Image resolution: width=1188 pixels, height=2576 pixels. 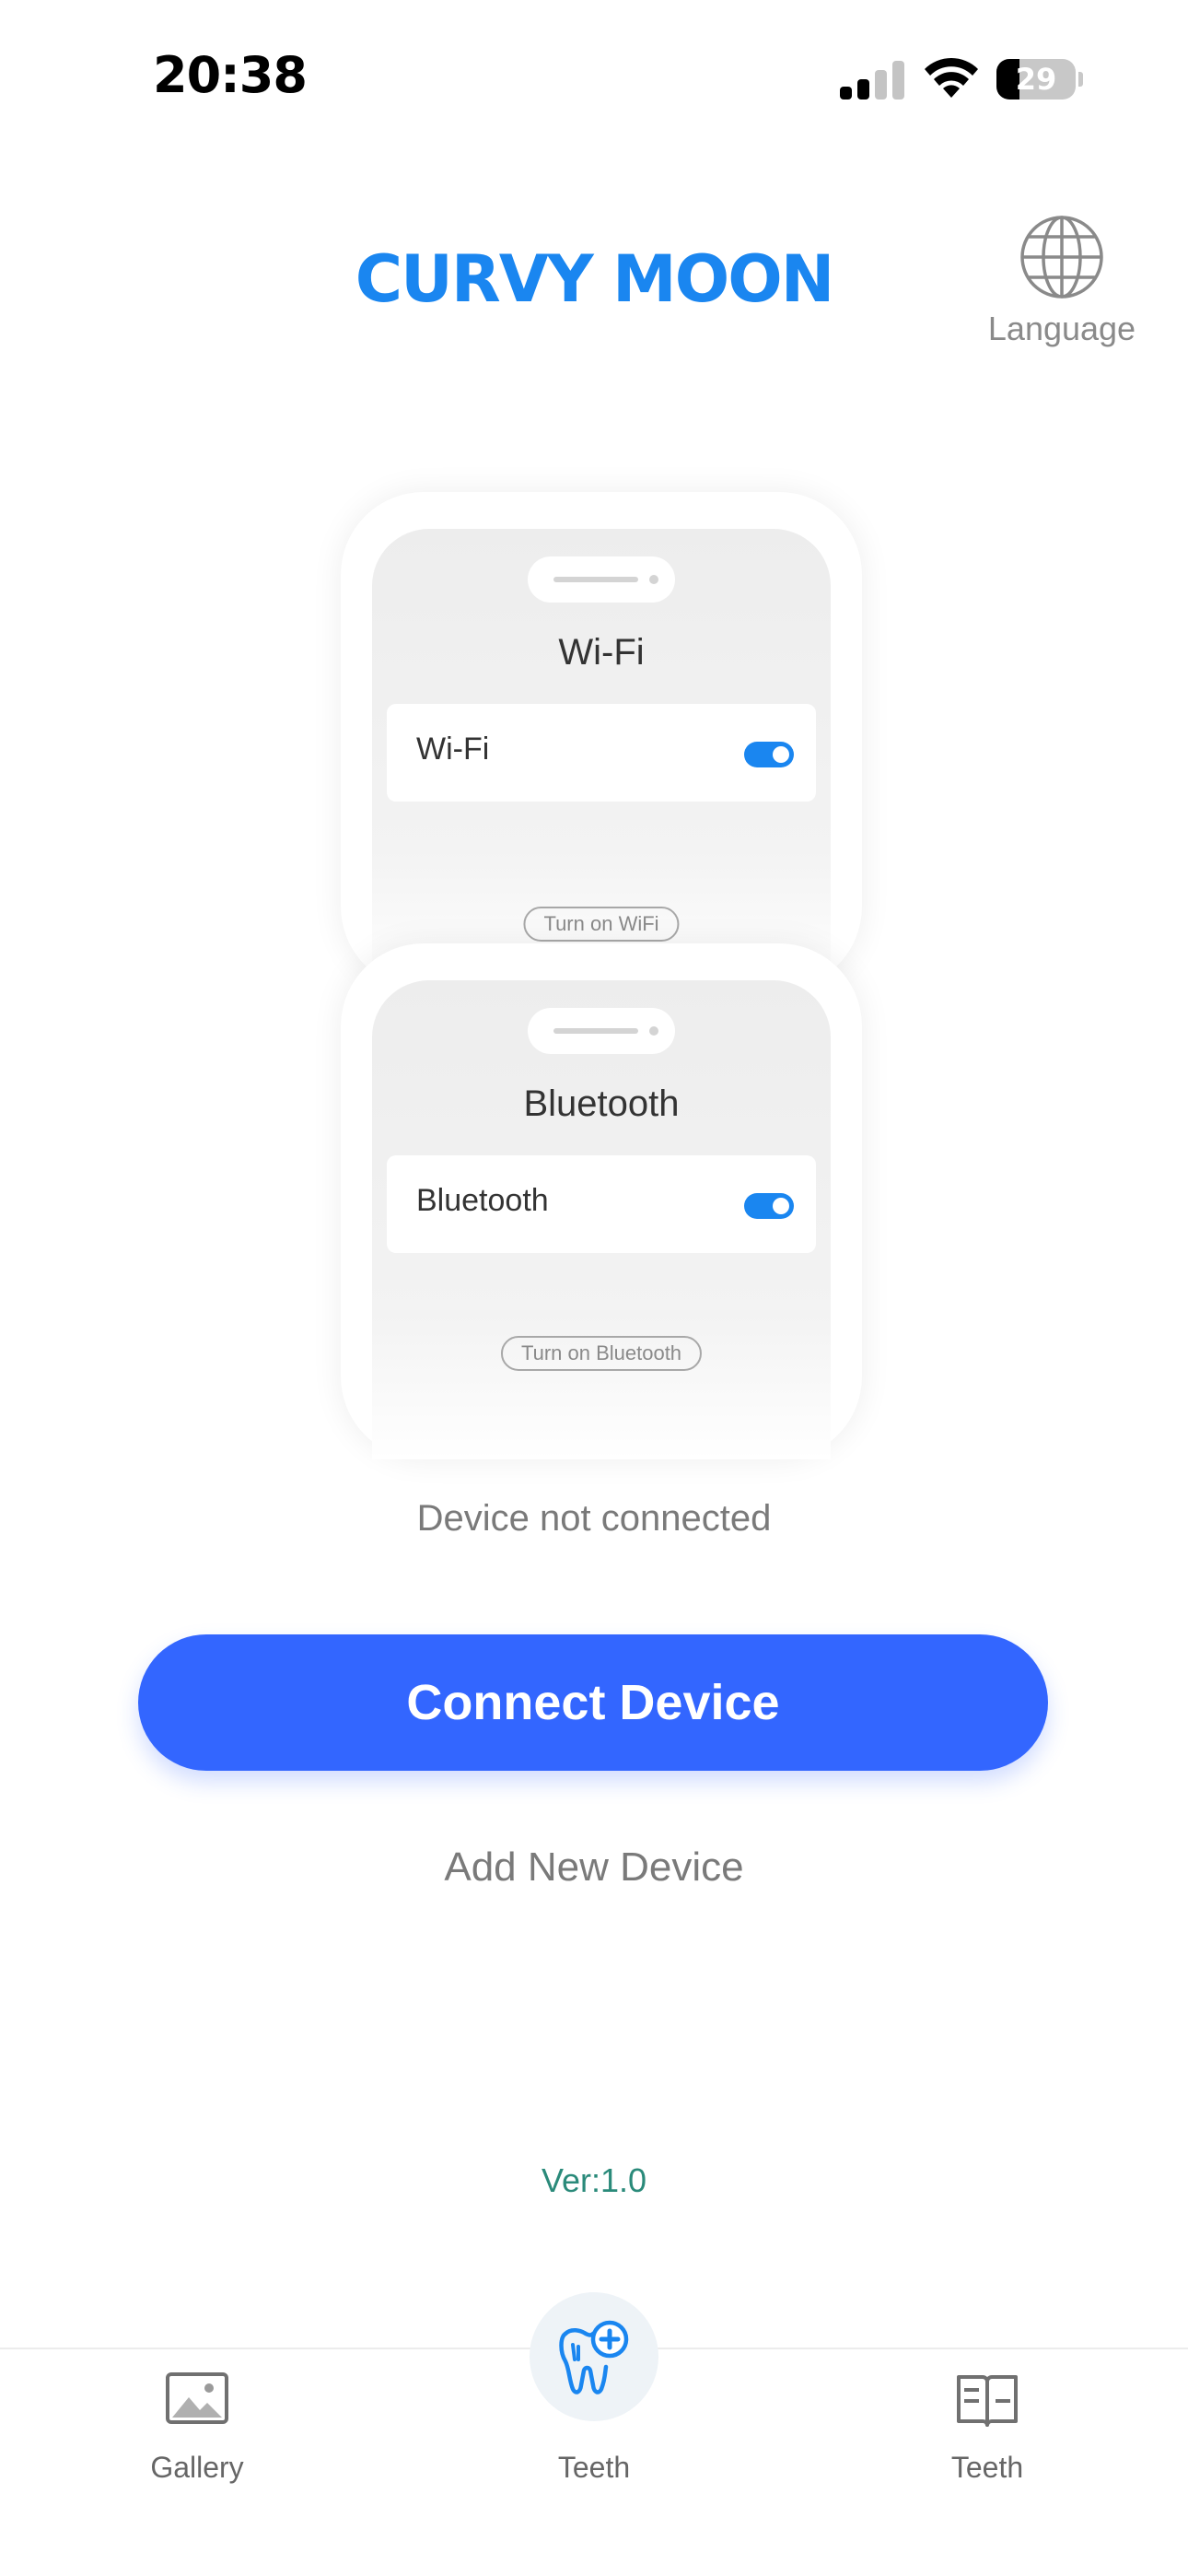 I want to click on wifi-toggle, so click(x=769, y=754).